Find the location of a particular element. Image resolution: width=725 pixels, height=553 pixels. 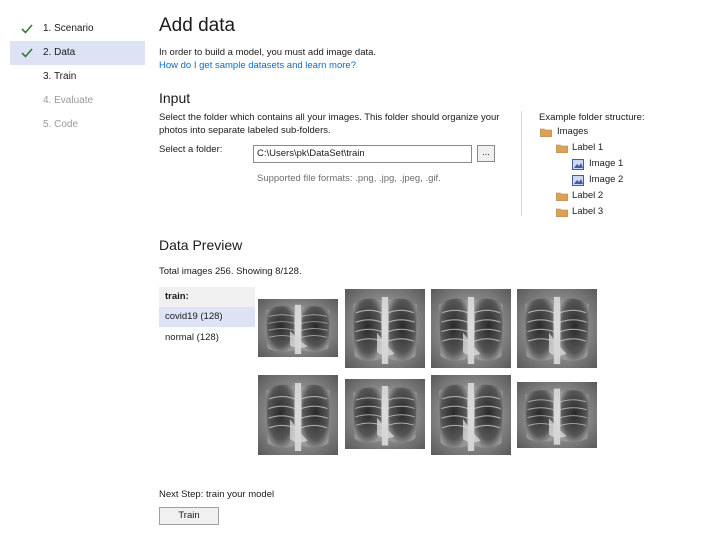

step-train: 3. Train is located at coordinates (77, 77).